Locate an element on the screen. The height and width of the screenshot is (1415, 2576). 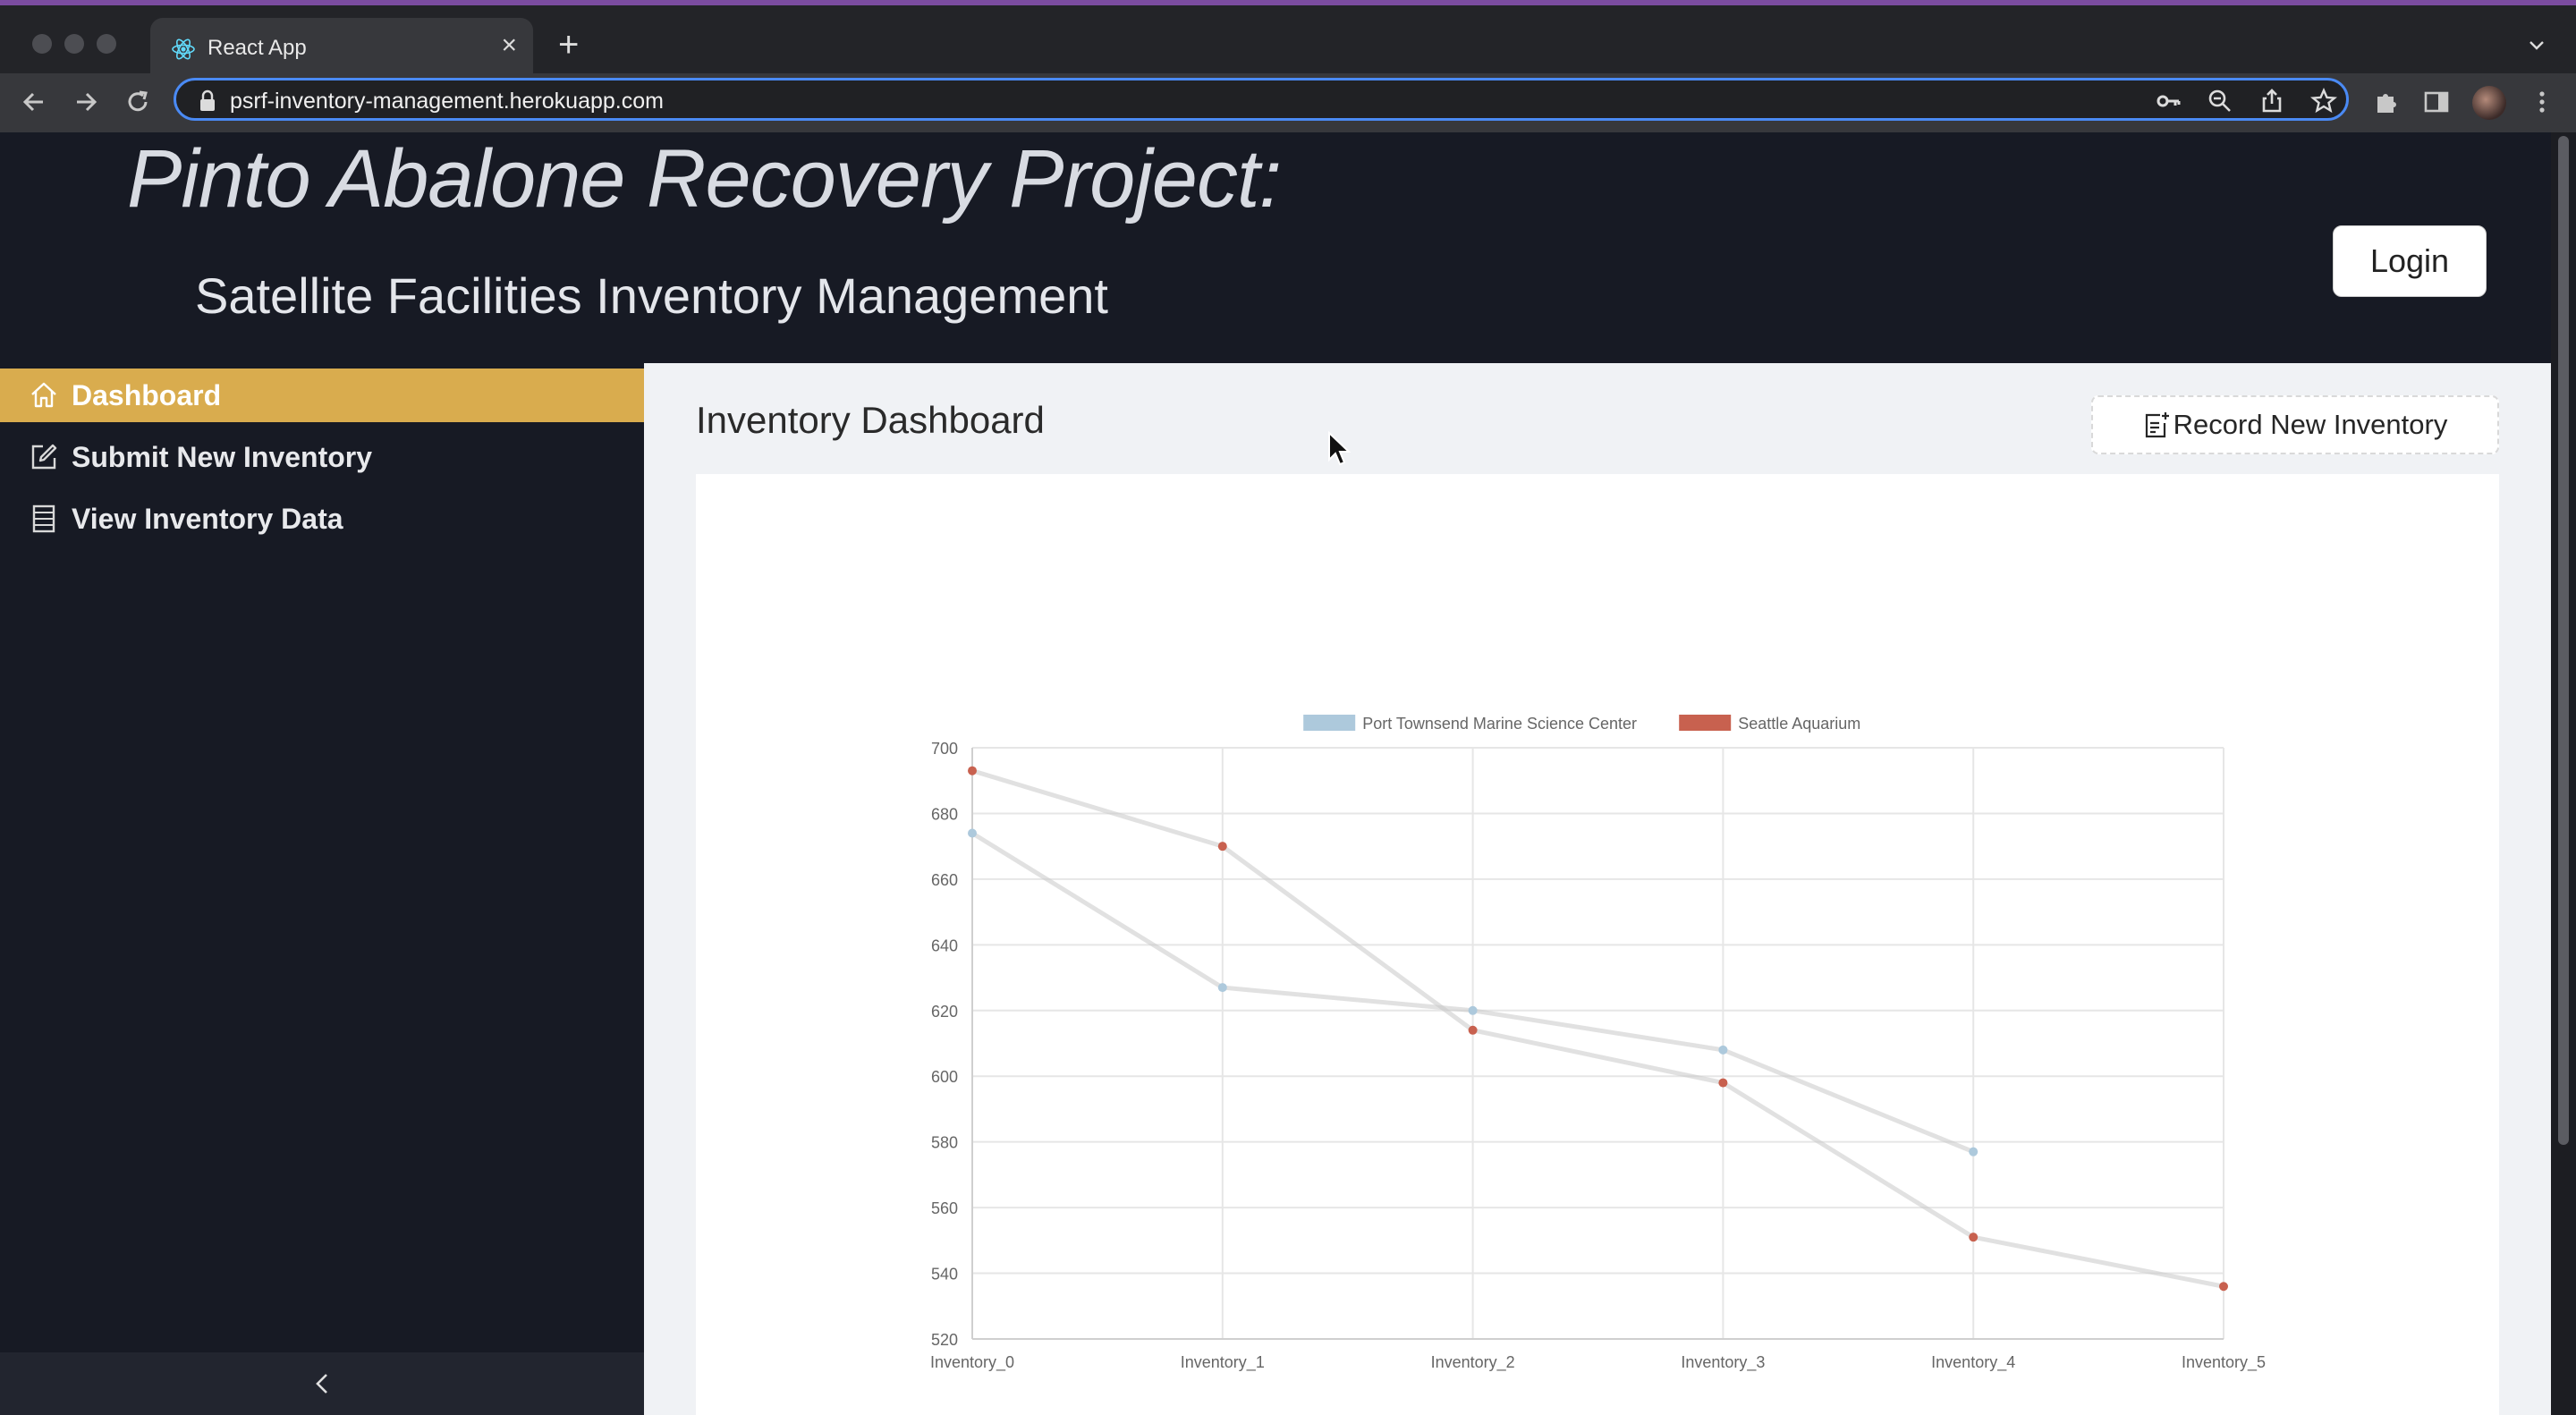
profile-avatar is located at coordinates (2489, 103).